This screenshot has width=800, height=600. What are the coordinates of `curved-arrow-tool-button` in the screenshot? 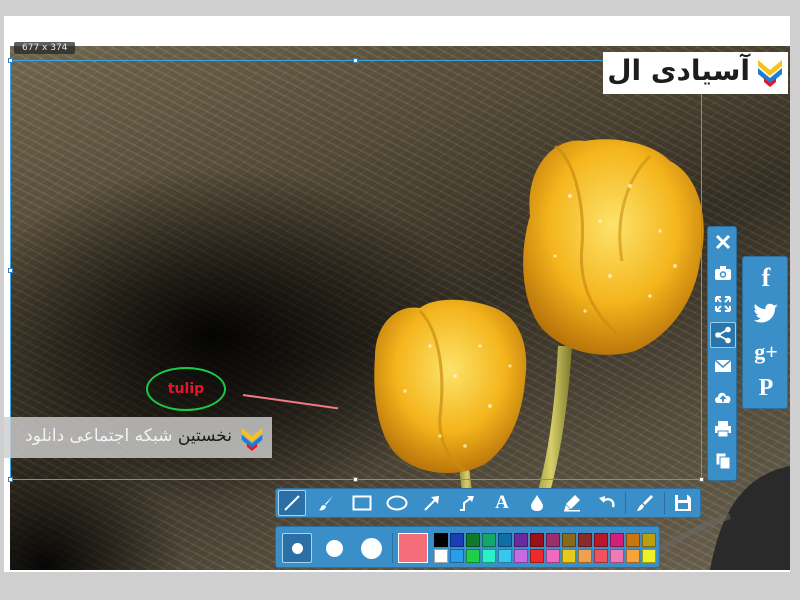 It's located at (467, 503).